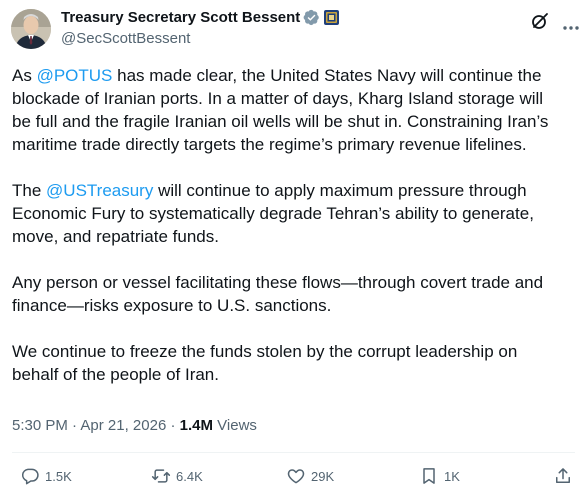 The width and height of the screenshot is (587, 497). What do you see at coordinates (540, 21) in the screenshot?
I see `grok-icon` at bounding box center [540, 21].